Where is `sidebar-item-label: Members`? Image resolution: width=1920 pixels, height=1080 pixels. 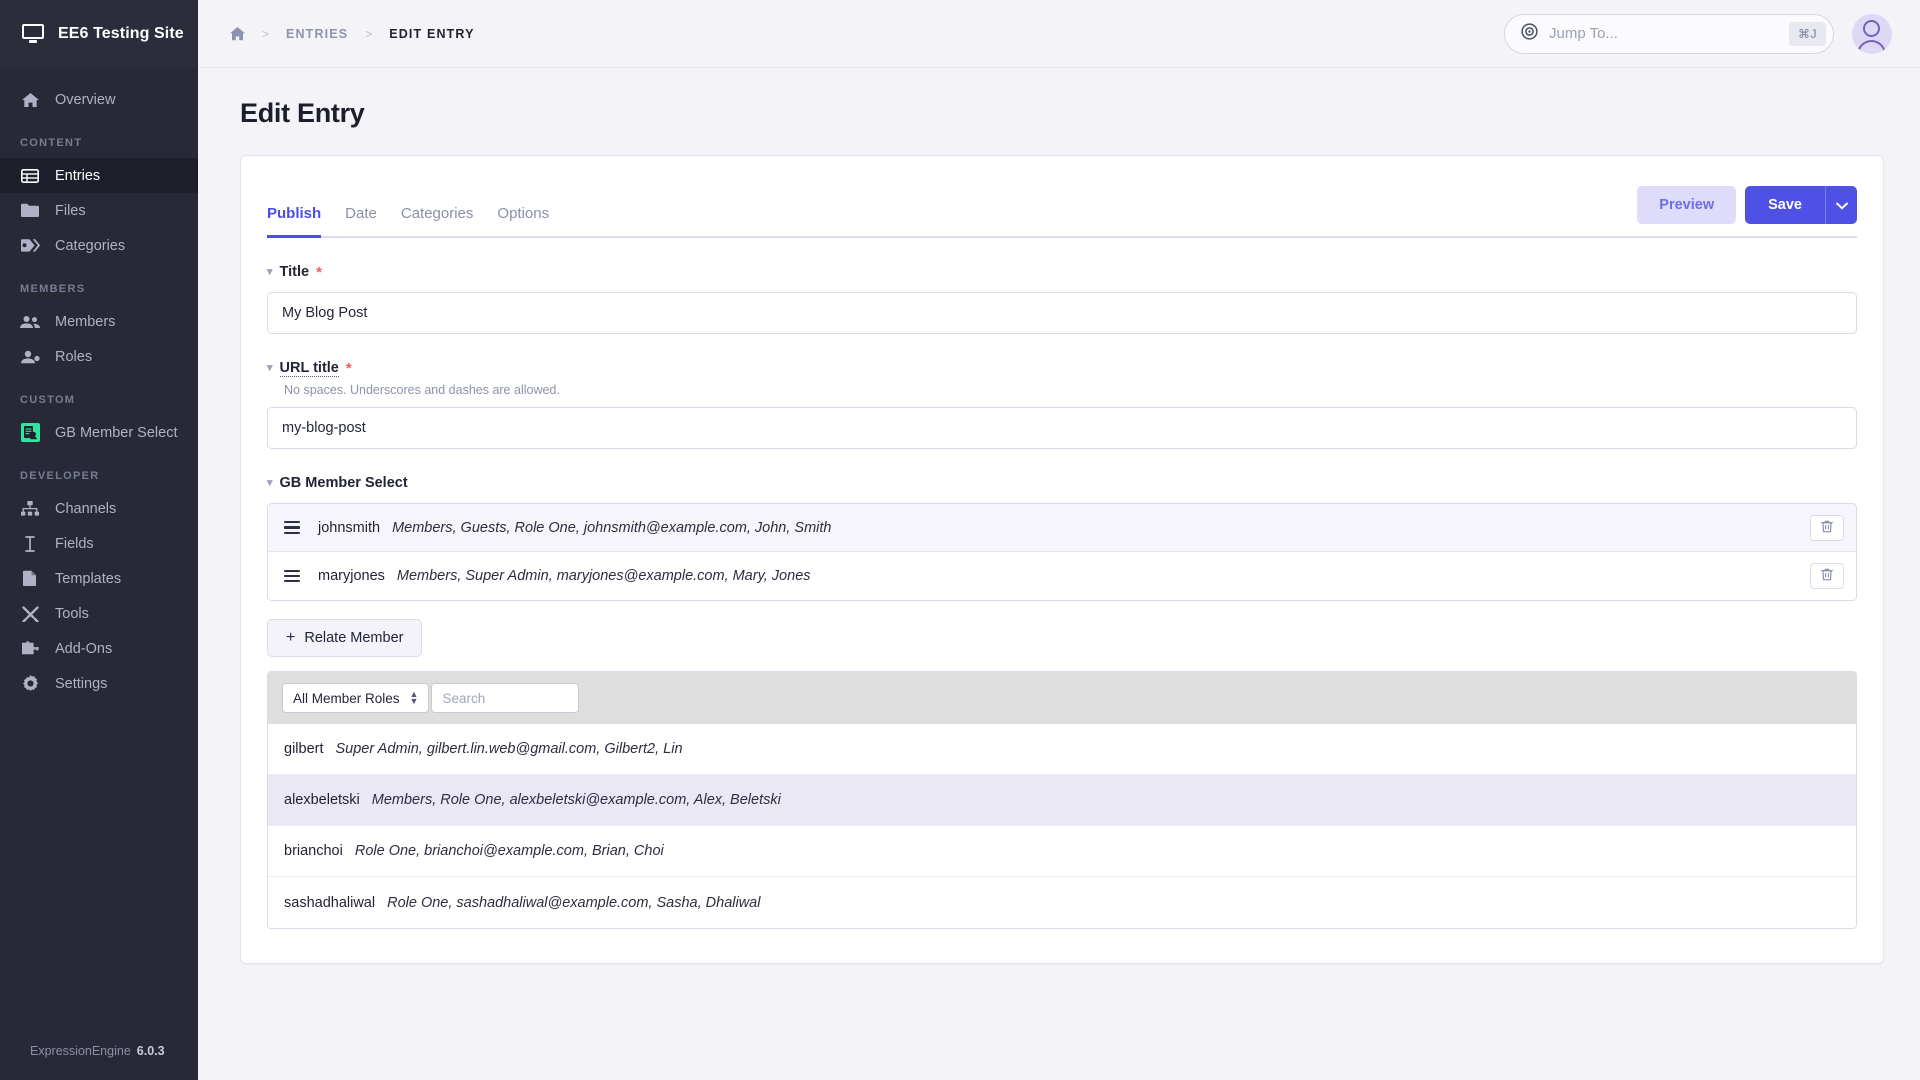 sidebar-item-label: Members is located at coordinates (85, 321).